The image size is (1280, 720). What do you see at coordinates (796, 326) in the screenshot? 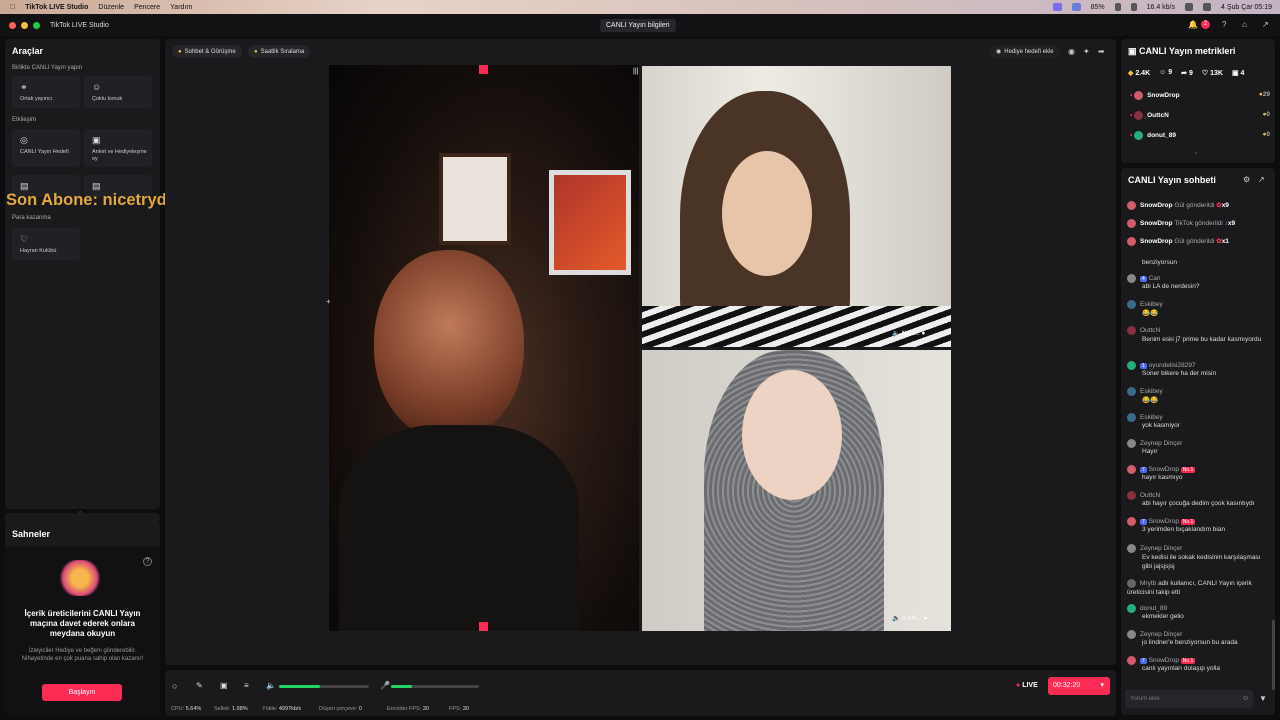
I see `guest1-shirt` at bounding box center [796, 326].